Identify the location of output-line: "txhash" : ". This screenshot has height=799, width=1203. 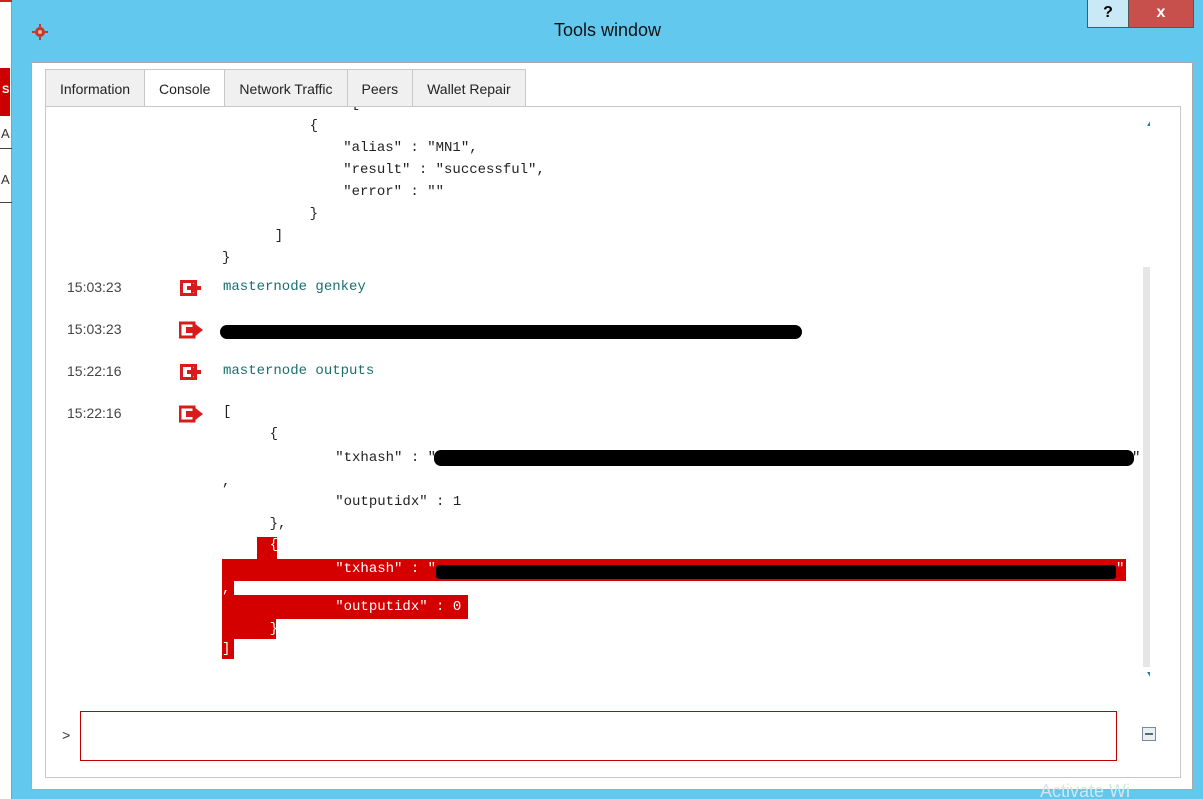
(352, 458).